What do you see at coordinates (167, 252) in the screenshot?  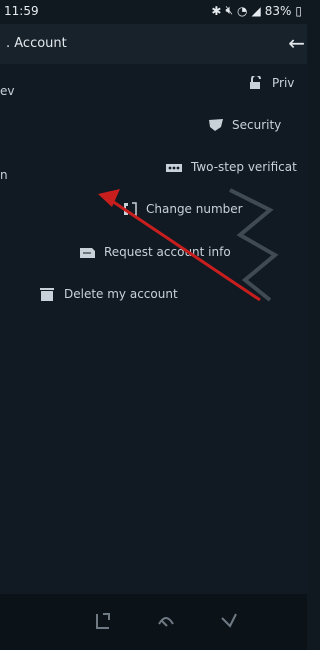 I see `settings-item-label: Request account info` at bounding box center [167, 252].